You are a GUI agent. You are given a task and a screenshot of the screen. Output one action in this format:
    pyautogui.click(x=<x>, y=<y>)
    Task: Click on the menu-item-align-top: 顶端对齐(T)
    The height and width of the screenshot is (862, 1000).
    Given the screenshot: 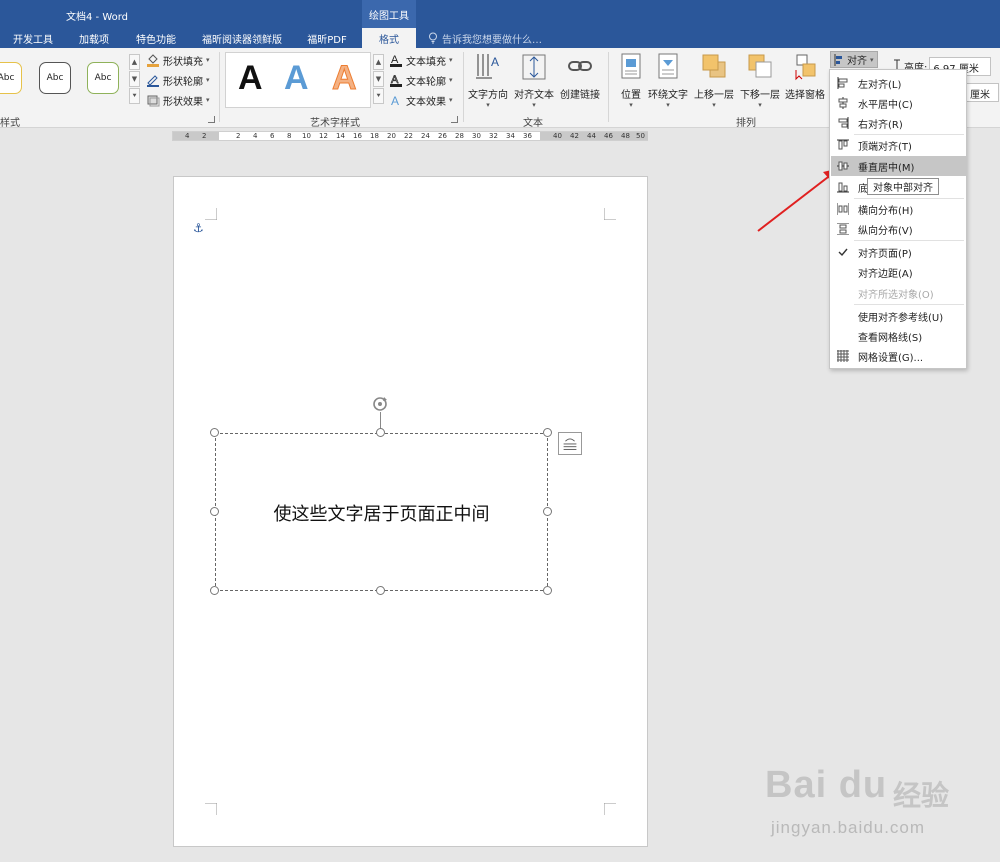 What is the action you would take?
    pyautogui.click(x=898, y=145)
    